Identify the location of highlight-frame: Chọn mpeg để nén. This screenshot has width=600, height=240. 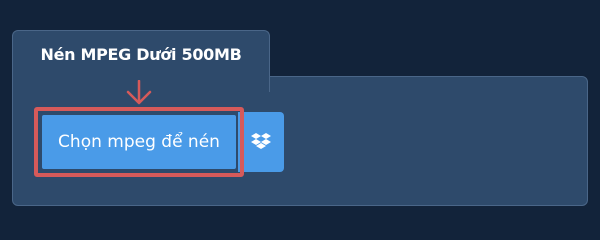
(139, 142).